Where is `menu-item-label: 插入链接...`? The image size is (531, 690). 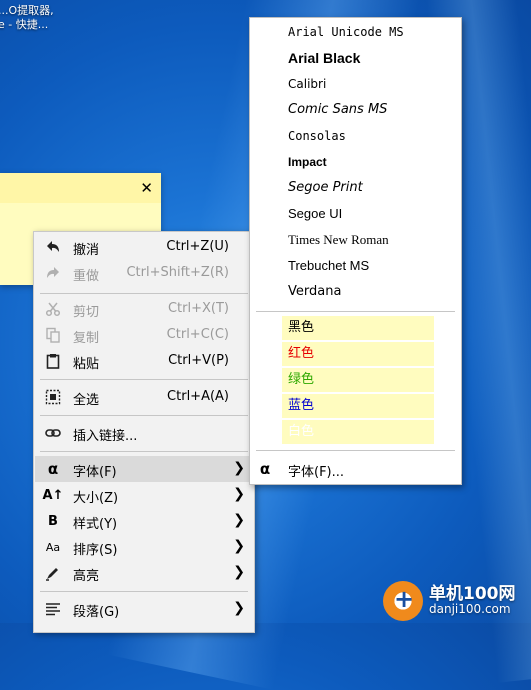
menu-item-label: 插入链接... is located at coordinates (105, 436).